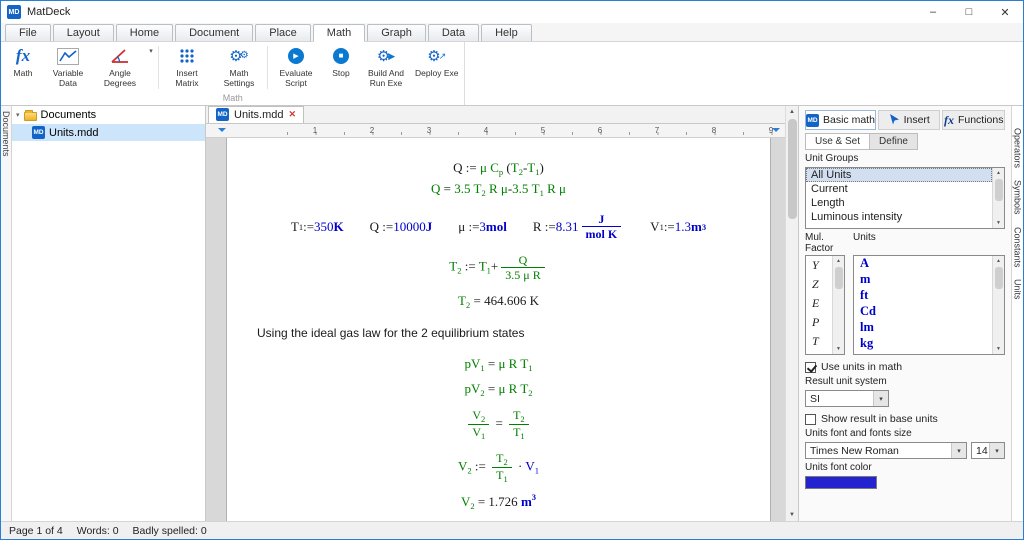 Image resolution: width=1024 pixels, height=540 pixels. I want to click on ribbon-tab-file: File, so click(28, 32).